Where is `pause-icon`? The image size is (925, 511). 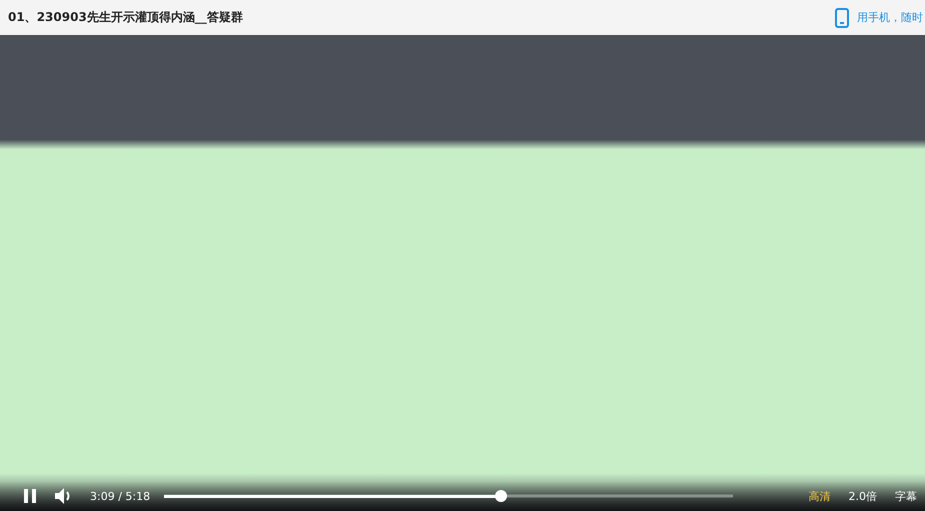
pause-icon is located at coordinates (30, 496).